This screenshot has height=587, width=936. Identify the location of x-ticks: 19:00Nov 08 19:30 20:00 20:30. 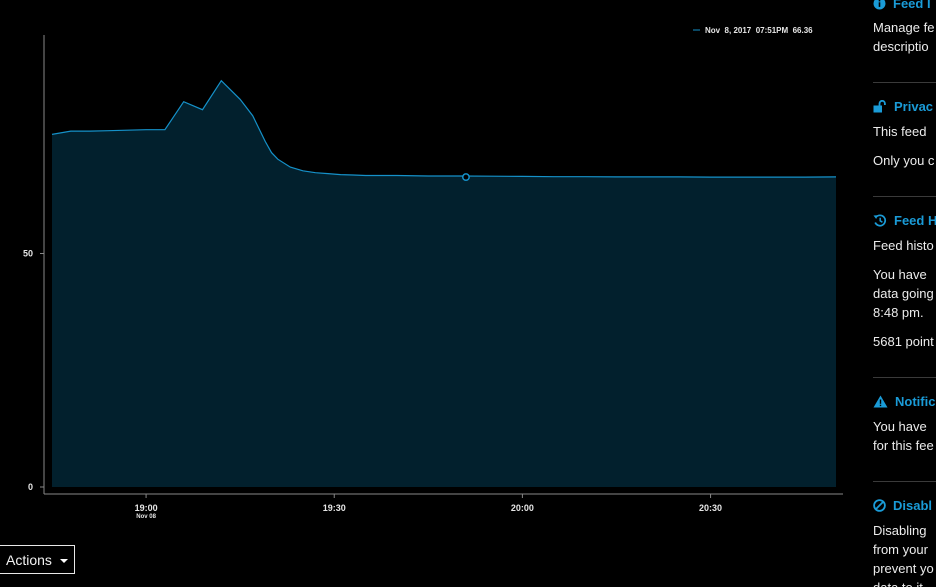
(428, 507).